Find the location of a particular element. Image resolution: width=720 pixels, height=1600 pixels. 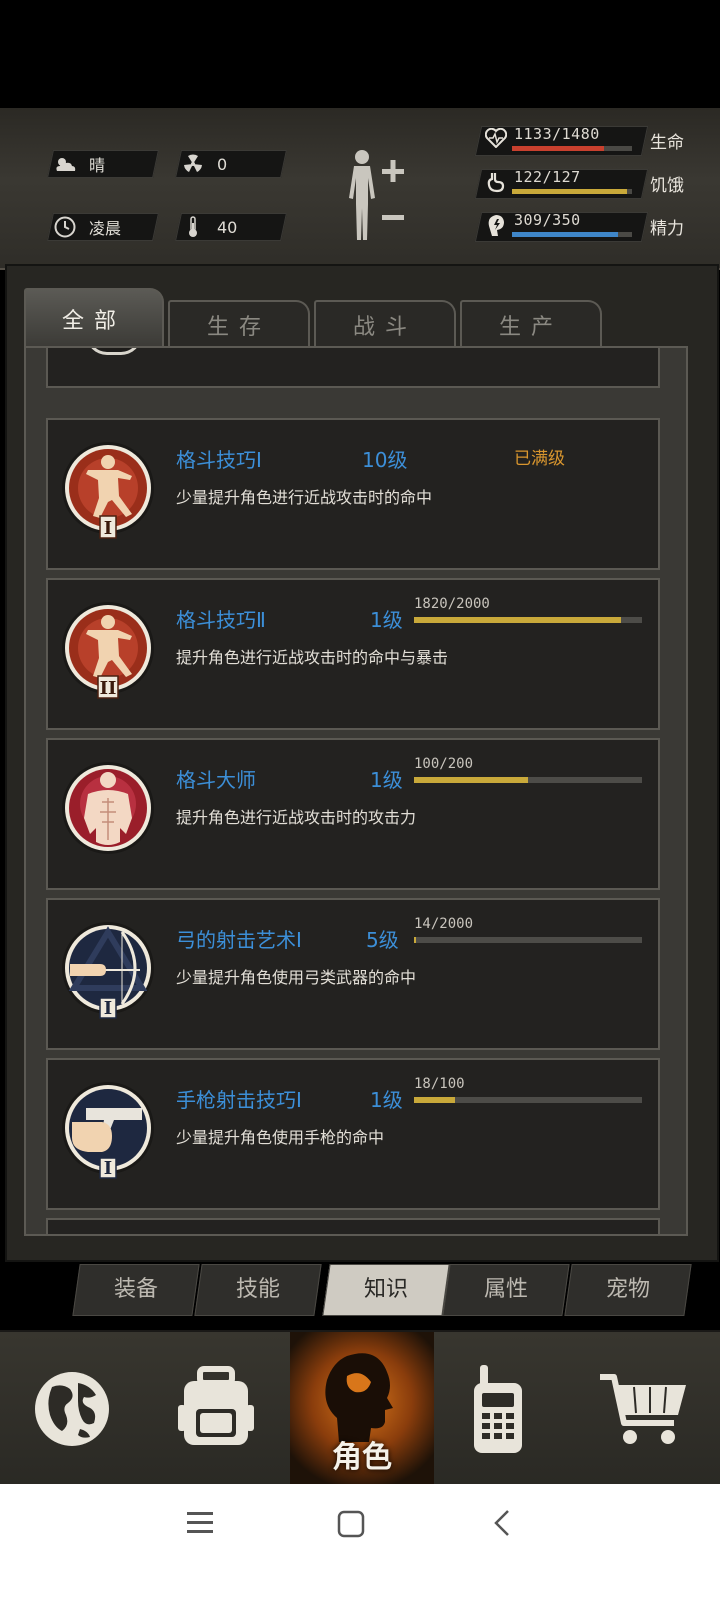

nav-radio is located at coordinates (498, 1409).